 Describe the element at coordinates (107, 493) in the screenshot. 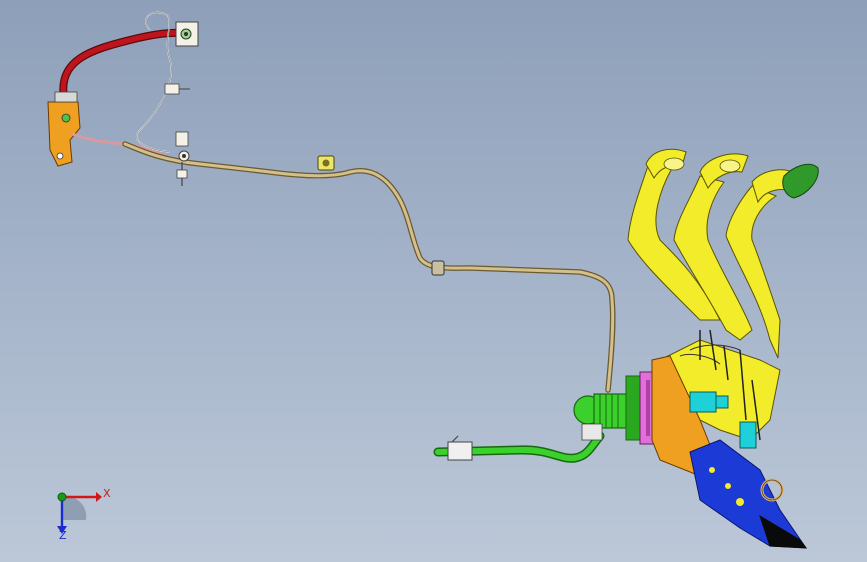

I see `x-axis-label: X` at that location.